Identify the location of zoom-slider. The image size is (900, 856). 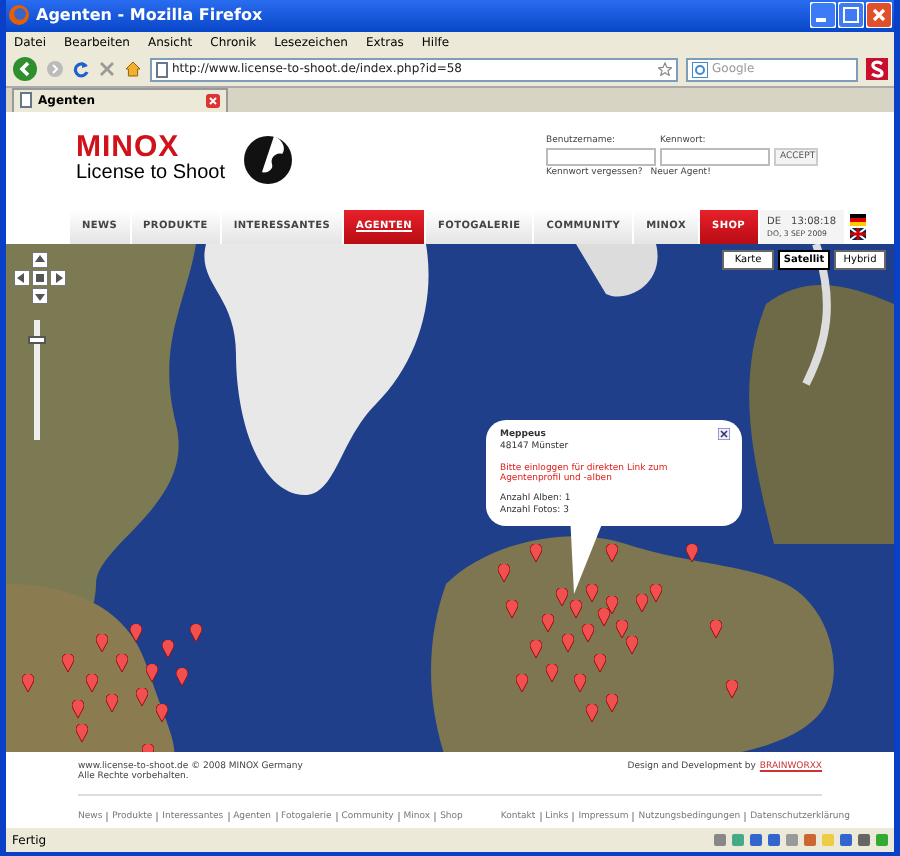
(37, 379).